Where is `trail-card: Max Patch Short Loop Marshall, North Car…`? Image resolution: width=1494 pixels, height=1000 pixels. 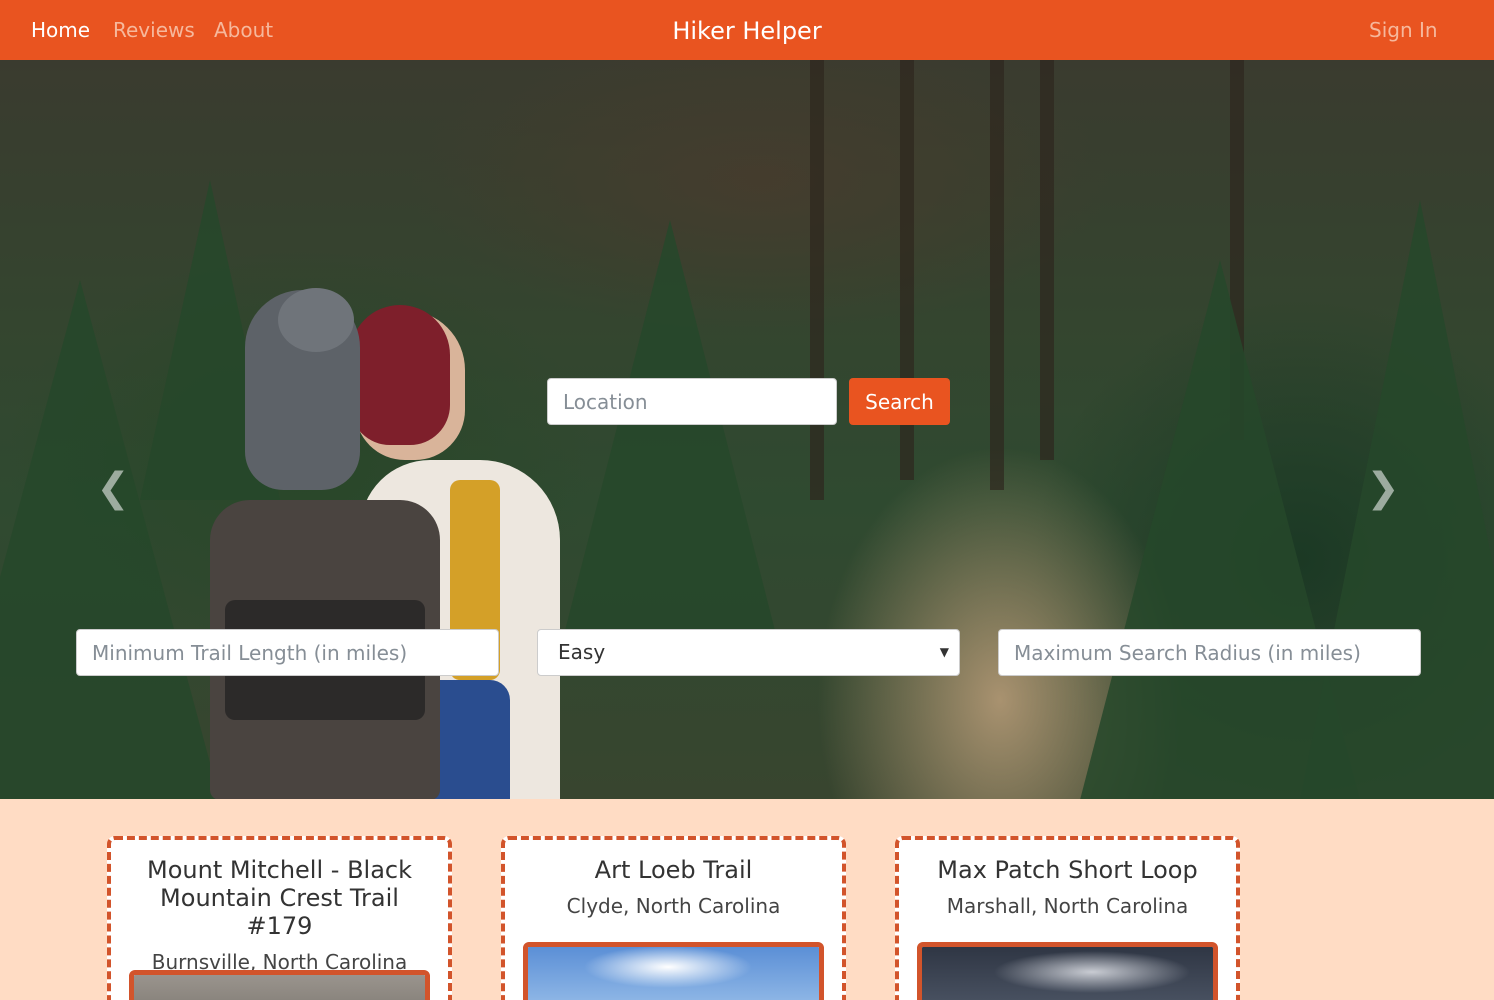
trail-card: Max Patch Short Loop Marshall, North Car… is located at coordinates (1067, 918).